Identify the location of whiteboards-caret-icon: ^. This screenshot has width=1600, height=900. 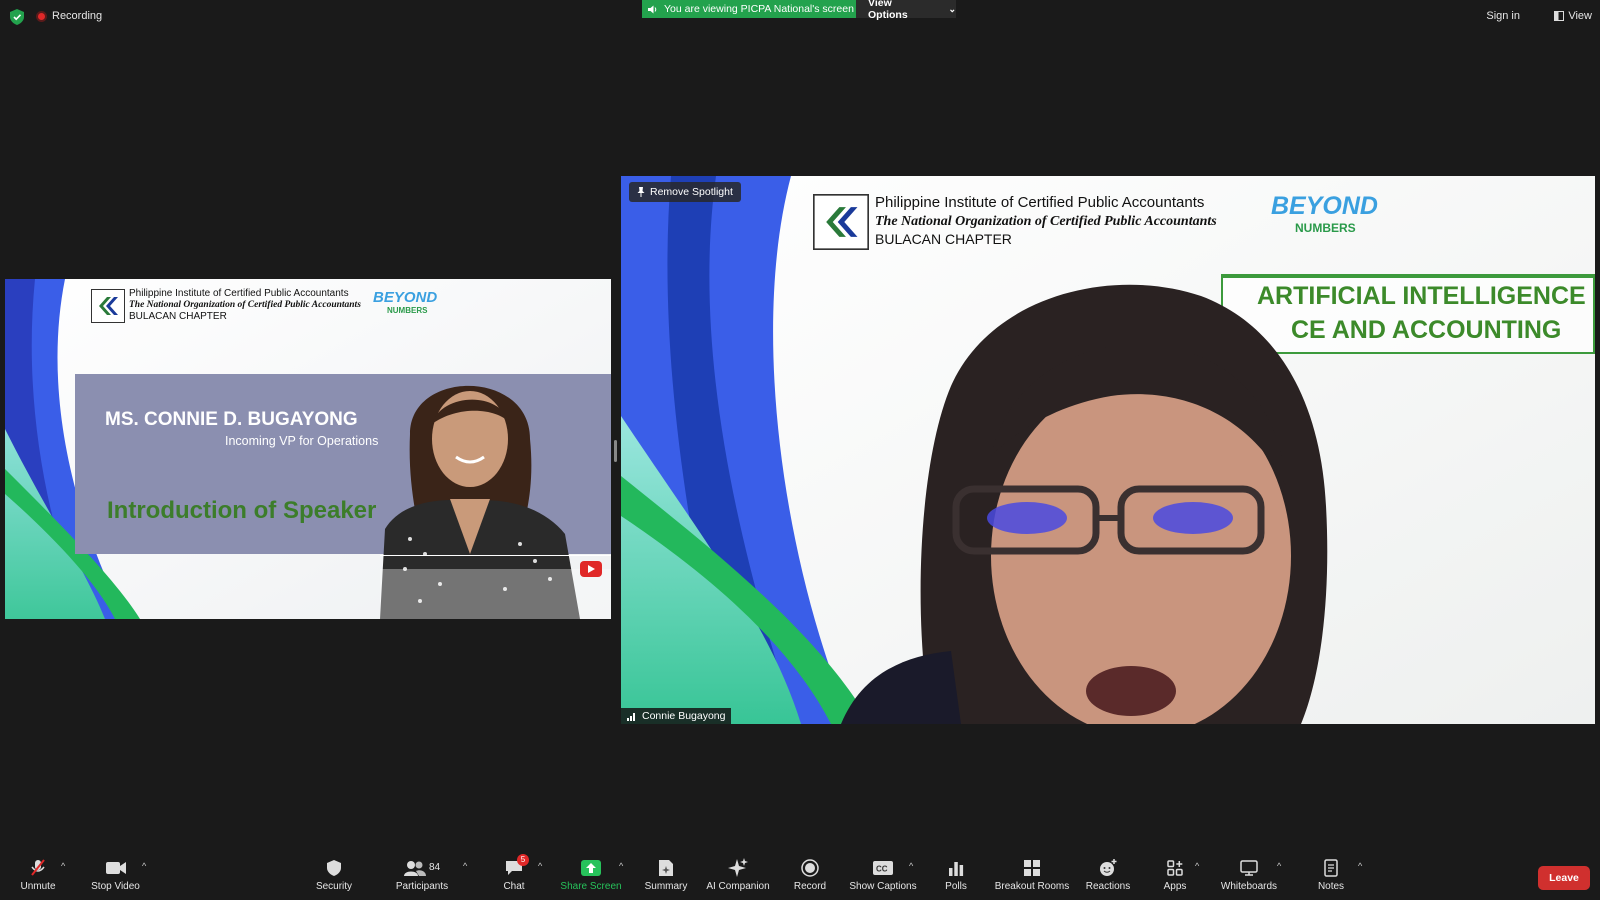
(1279, 866).